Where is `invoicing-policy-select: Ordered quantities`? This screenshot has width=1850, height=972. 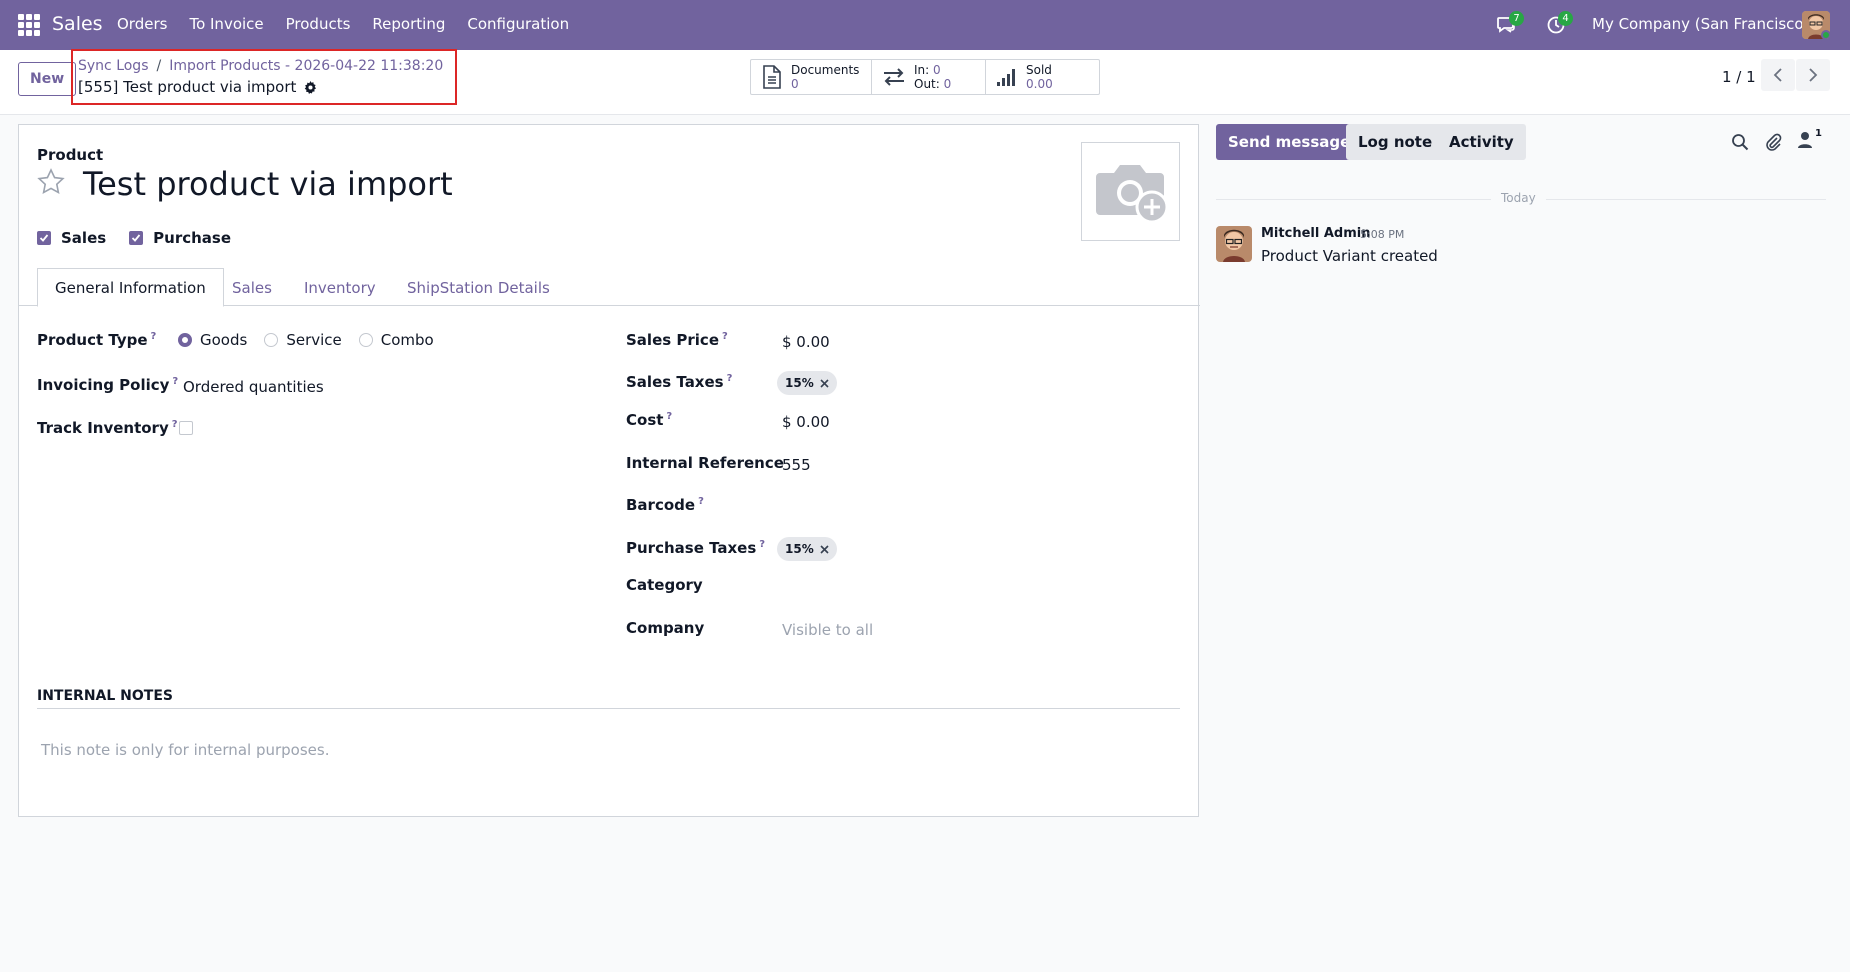 invoicing-policy-select: Ordered quantities is located at coordinates (253, 387).